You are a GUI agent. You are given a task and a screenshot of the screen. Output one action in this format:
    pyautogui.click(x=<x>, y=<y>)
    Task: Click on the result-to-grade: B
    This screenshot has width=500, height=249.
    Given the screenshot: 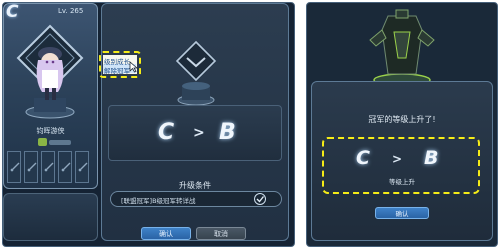 What is the action you would take?
    pyautogui.click(x=431, y=158)
    